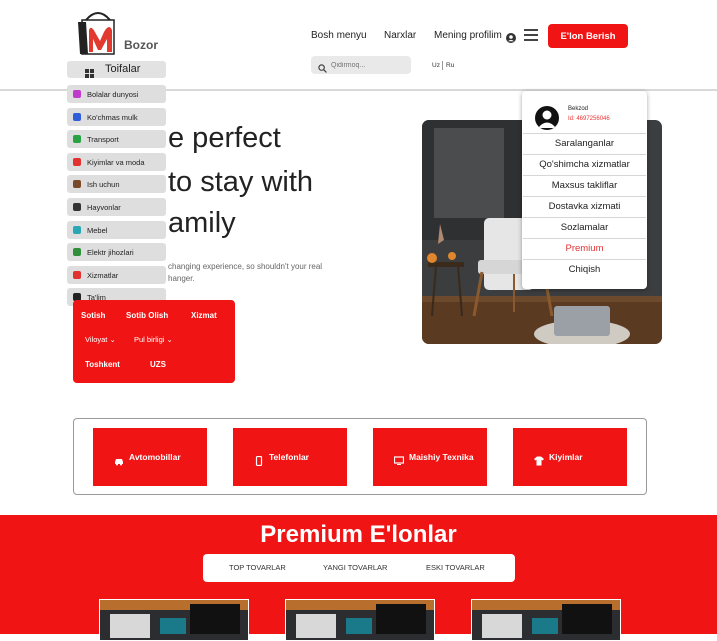 Image resolution: width=717 pixels, height=641 pixels. What do you see at coordinates (400, 35) in the screenshot?
I see `nav-prices: Narxlar` at bounding box center [400, 35].